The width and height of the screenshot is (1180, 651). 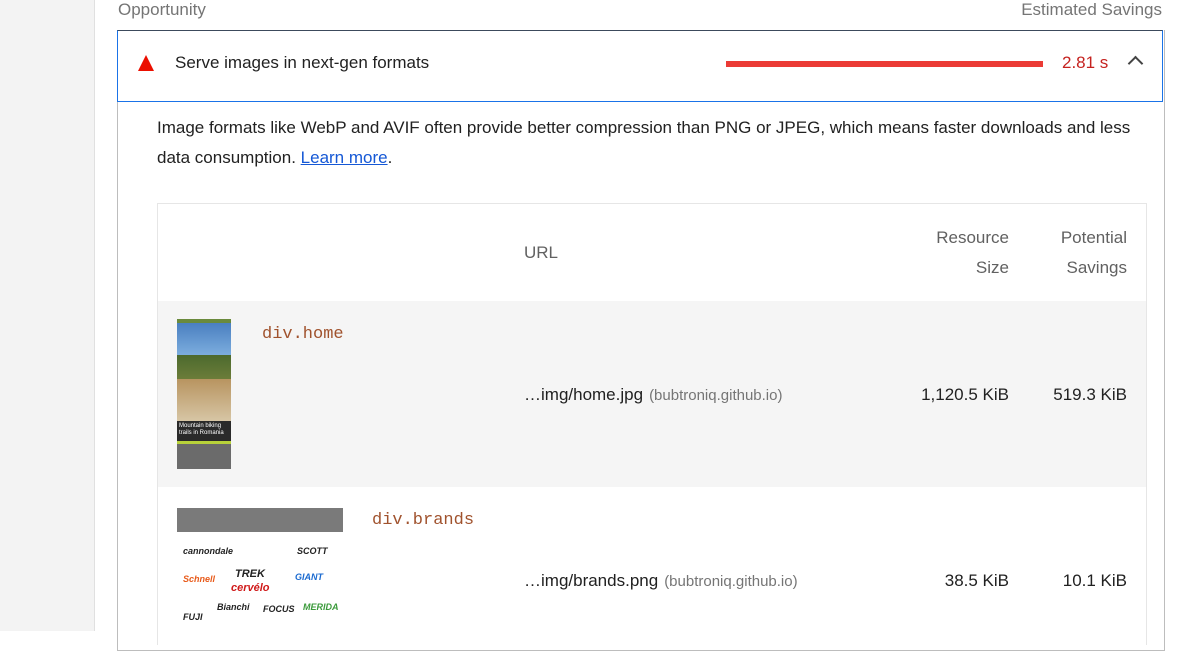 What do you see at coordinates (250, 574) in the screenshot?
I see `brand-logo: TREK` at bounding box center [250, 574].